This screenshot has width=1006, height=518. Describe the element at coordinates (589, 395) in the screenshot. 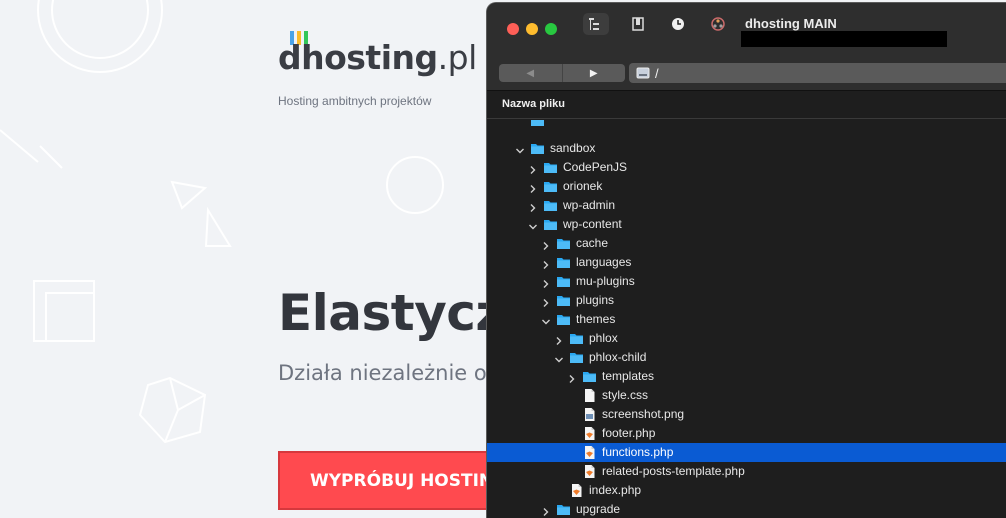

I see `css-file-icon` at that location.